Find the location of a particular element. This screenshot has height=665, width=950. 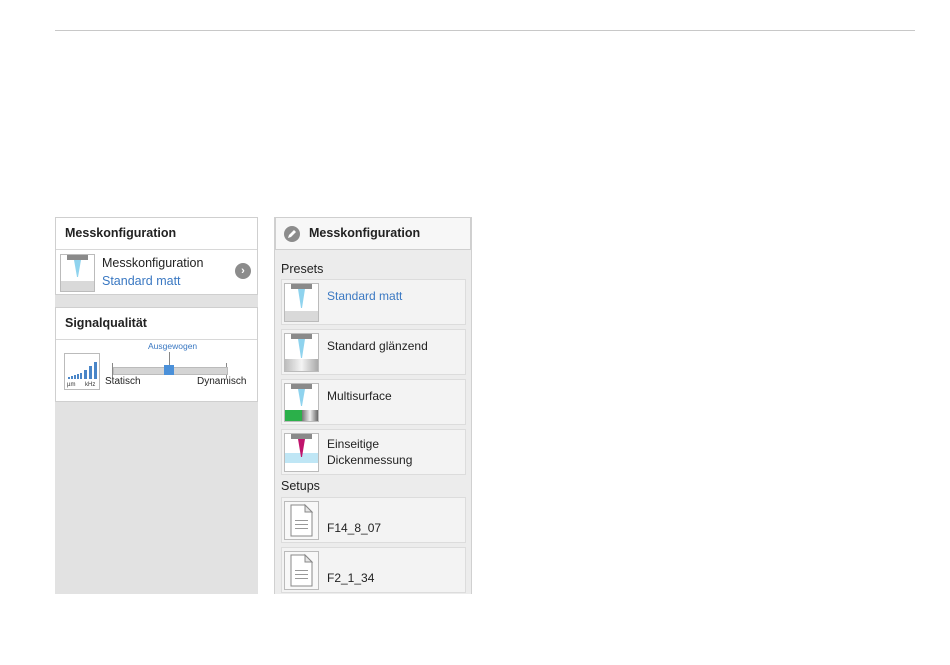

presets-label: Presets is located at coordinates (302, 269).